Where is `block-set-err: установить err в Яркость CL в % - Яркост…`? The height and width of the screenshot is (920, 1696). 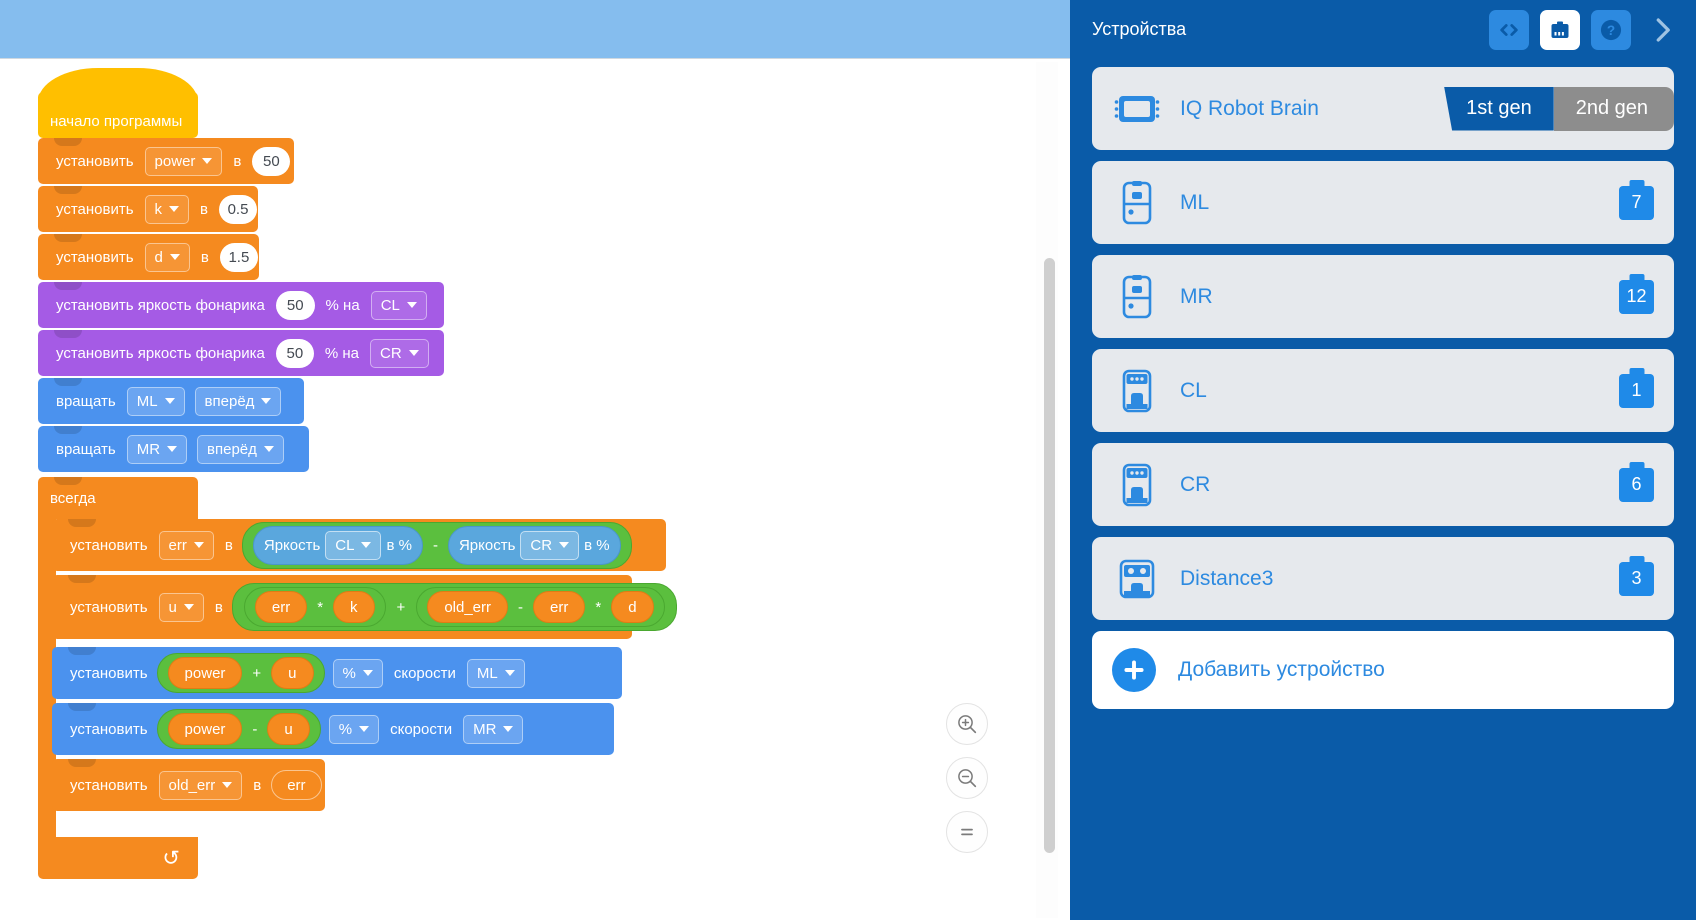
block-set-err: установить err в Яркость CL в % - Яркост… is located at coordinates (359, 545).